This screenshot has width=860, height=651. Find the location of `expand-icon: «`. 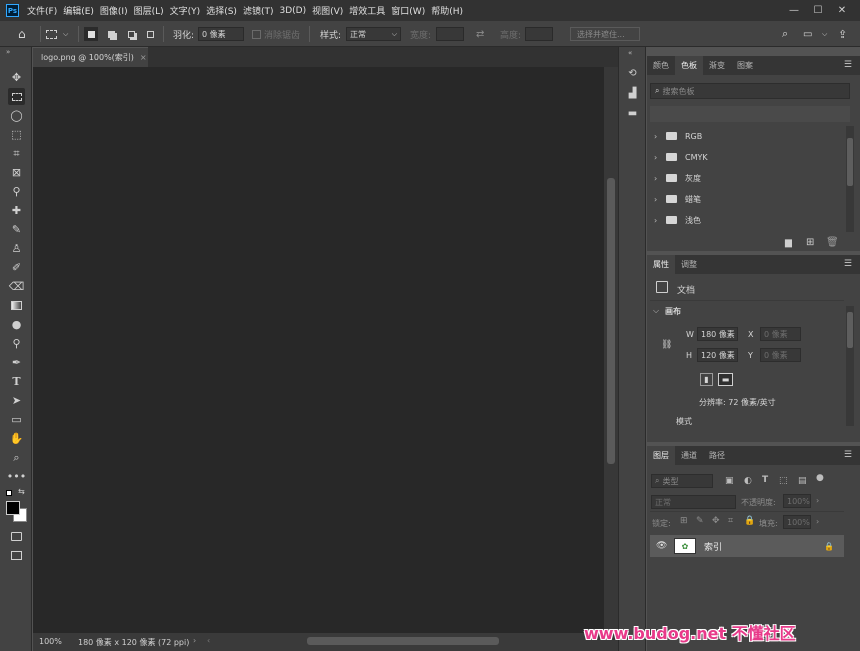

expand-icon: « is located at coordinates (630, 53).